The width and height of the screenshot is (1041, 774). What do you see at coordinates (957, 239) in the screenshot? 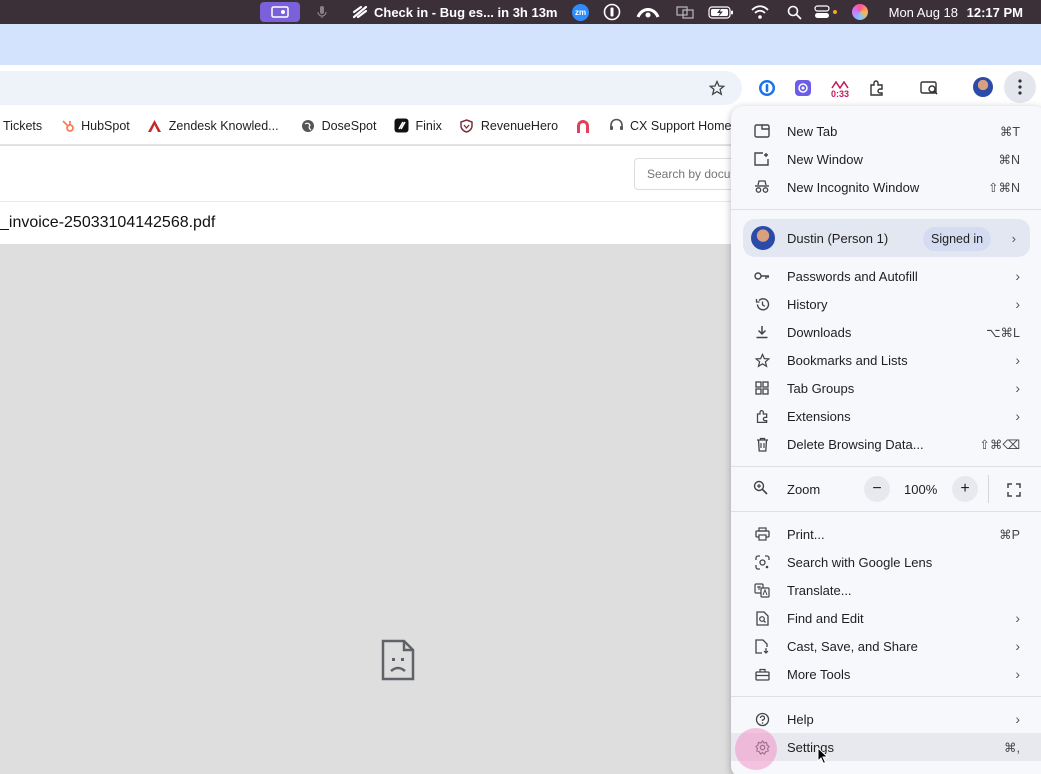
I see `signed-in-badge: Signed in` at bounding box center [957, 239].